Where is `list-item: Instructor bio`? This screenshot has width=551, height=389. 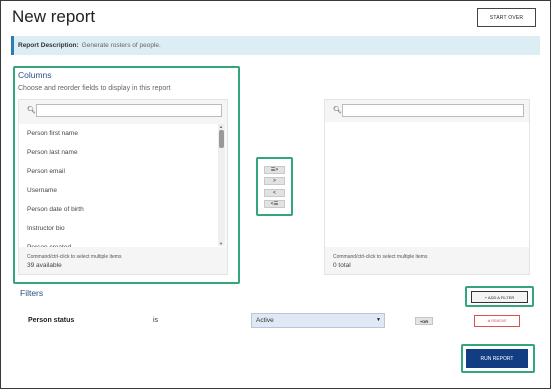
list-item: Instructor bio is located at coordinates (122, 228).